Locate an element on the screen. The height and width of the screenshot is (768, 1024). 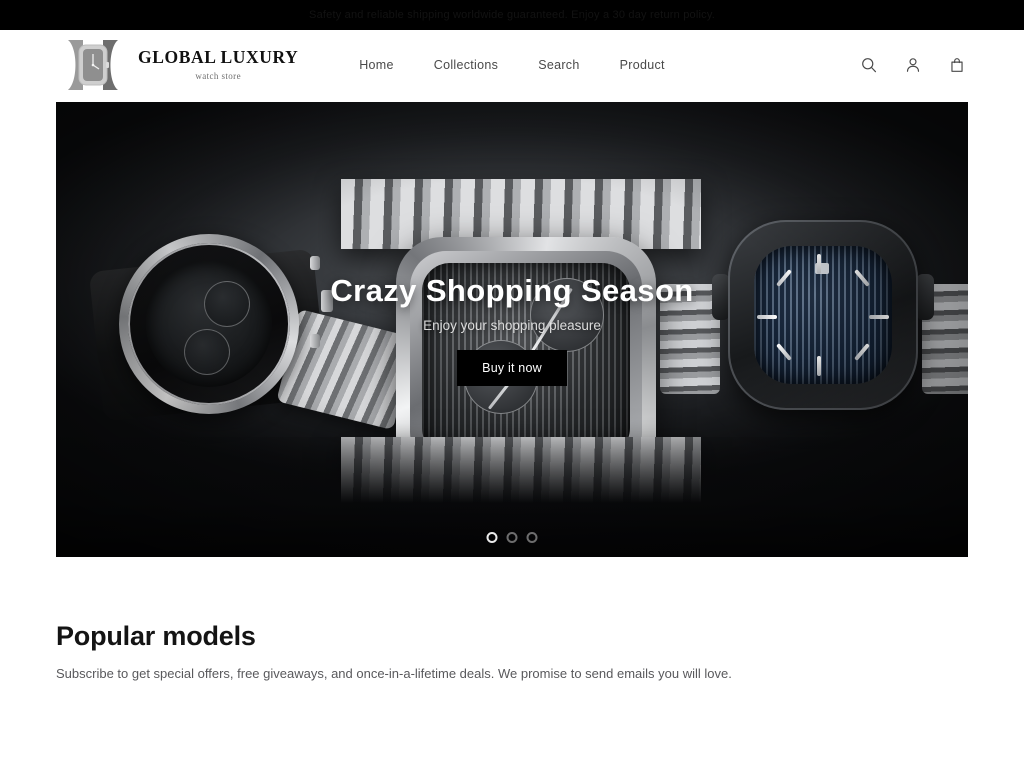
search-icon is located at coordinates (869, 65).